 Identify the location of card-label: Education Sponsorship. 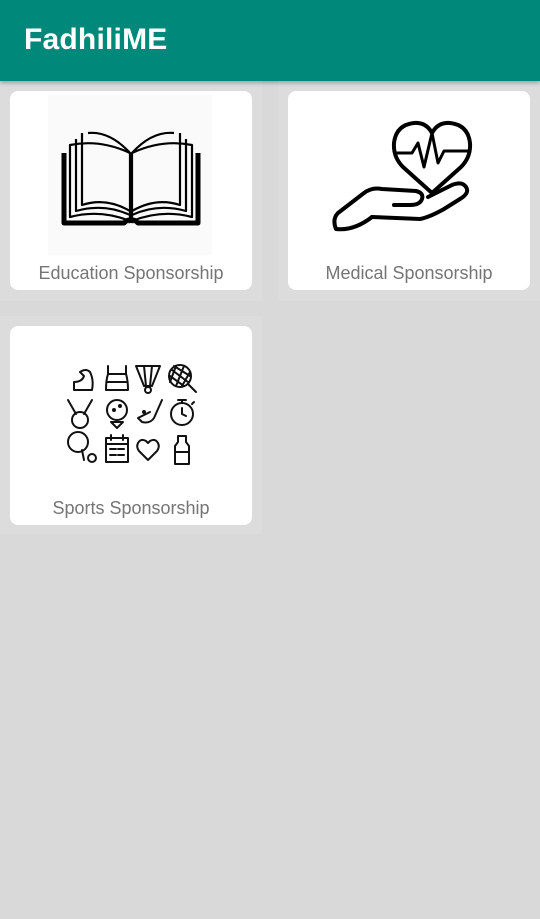
(131, 273).